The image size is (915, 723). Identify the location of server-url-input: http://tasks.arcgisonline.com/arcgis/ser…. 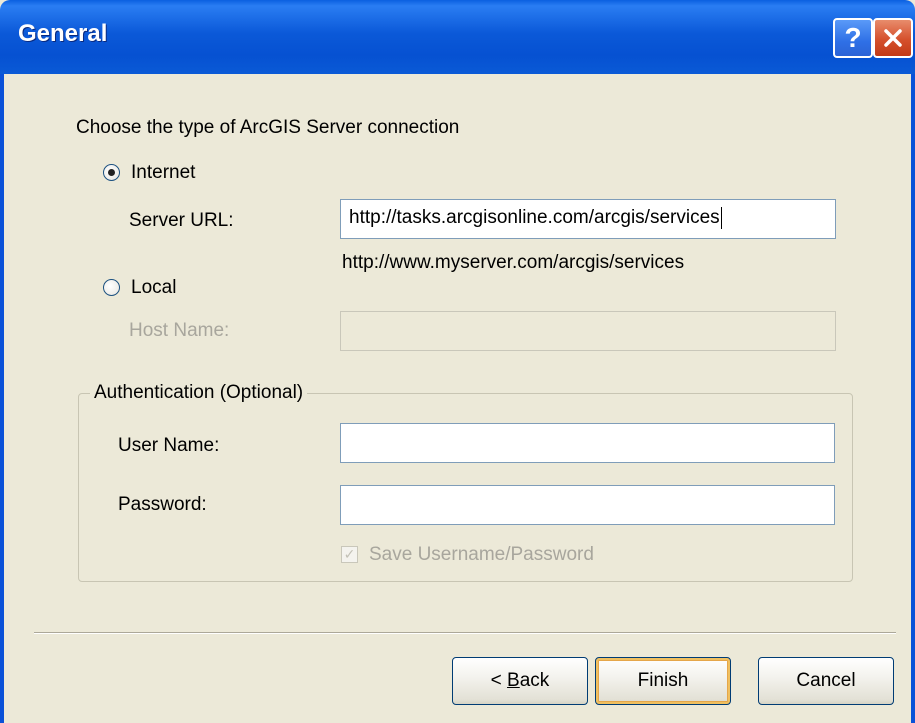
(588, 219).